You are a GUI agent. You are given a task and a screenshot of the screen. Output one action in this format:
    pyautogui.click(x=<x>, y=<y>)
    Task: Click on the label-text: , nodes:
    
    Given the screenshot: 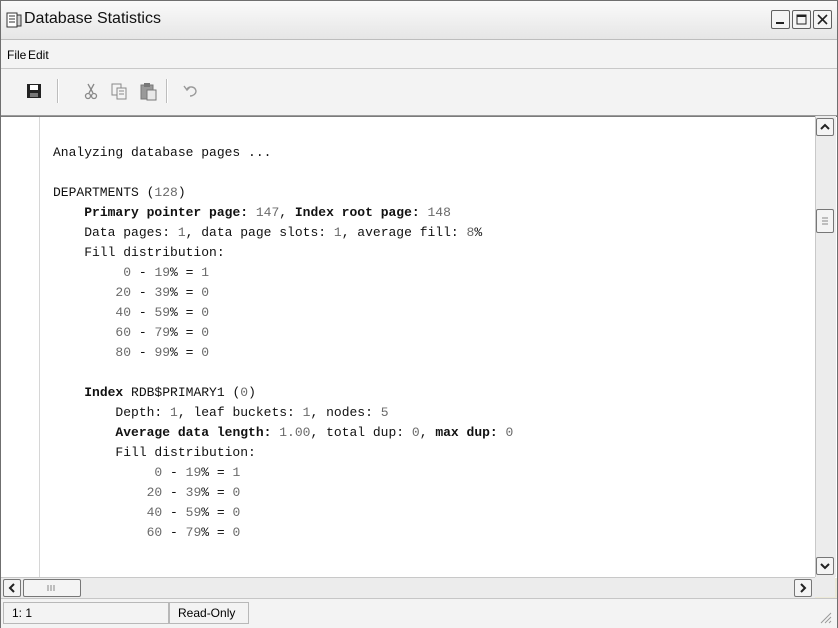 What is the action you would take?
    pyautogui.click(x=345, y=412)
    